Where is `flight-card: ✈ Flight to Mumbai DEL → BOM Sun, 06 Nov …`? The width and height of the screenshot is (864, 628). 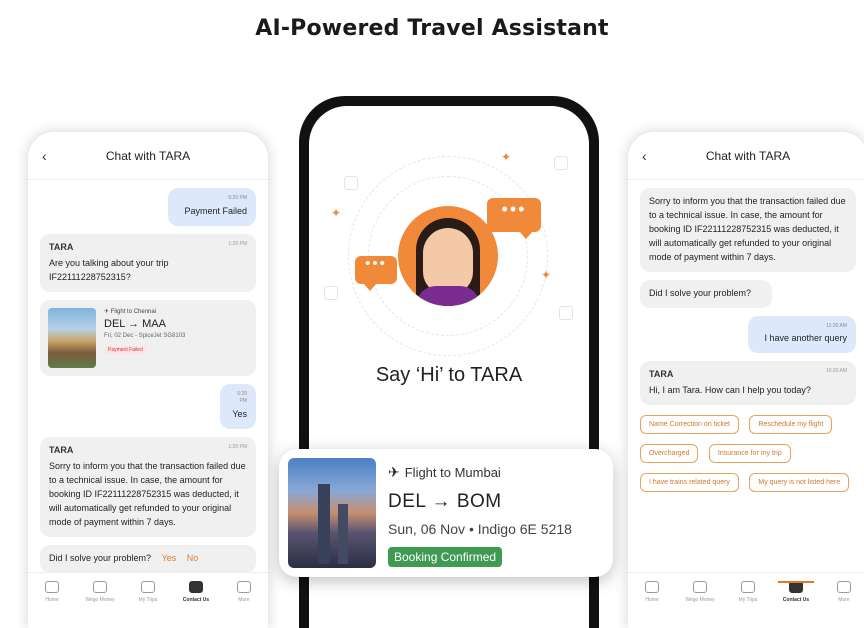
flight-card: ✈ Flight to Mumbai DEL → BOM Sun, 06 Nov … is located at coordinates (446, 513).